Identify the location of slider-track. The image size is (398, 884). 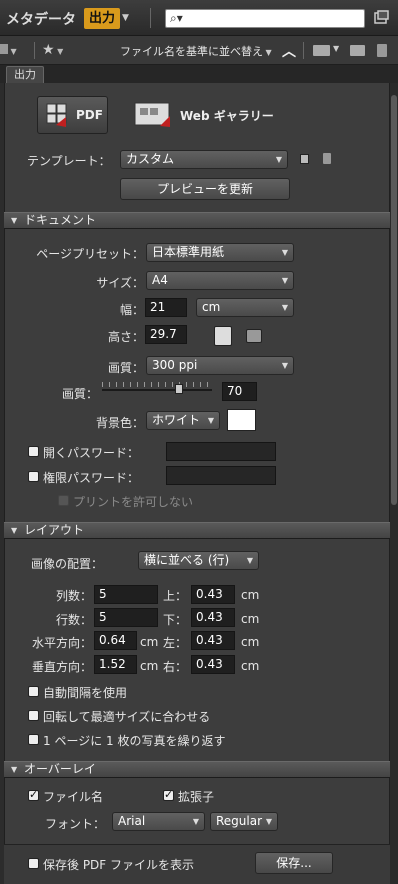
(157, 390).